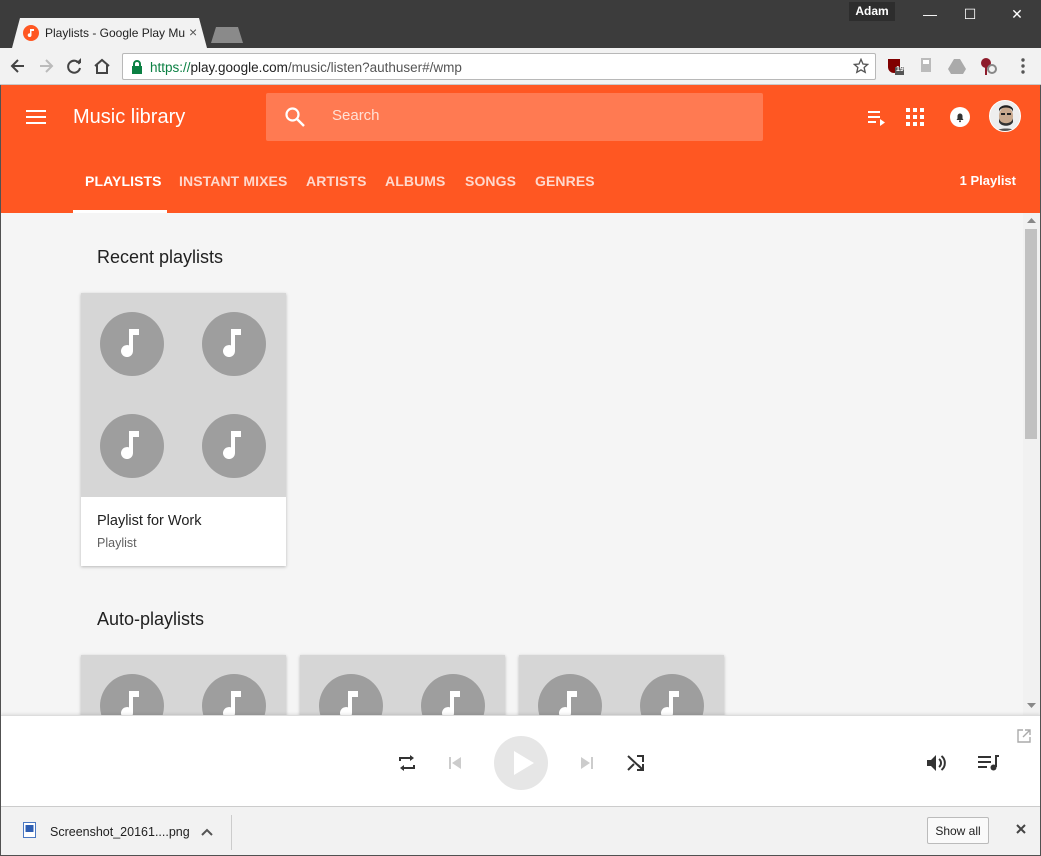 The image size is (1041, 856). Describe the element at coordinates (193, 32) in the screenshot. I see `tab-close-icon: ×` at that location.